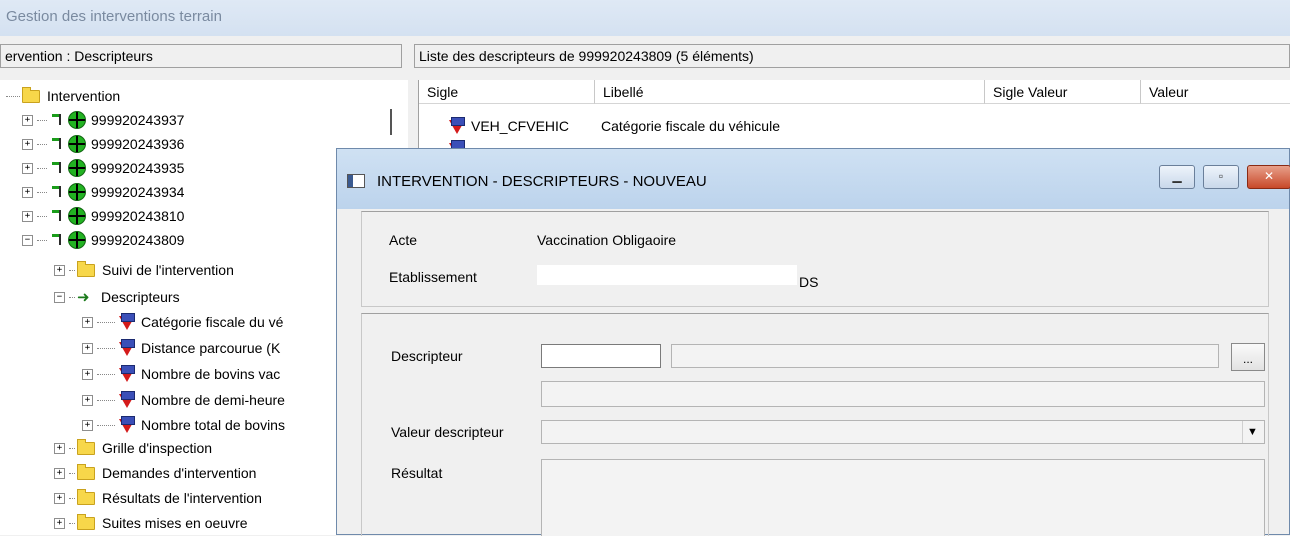  I want to click on minimize-button: ▁, so click(1177, 177).